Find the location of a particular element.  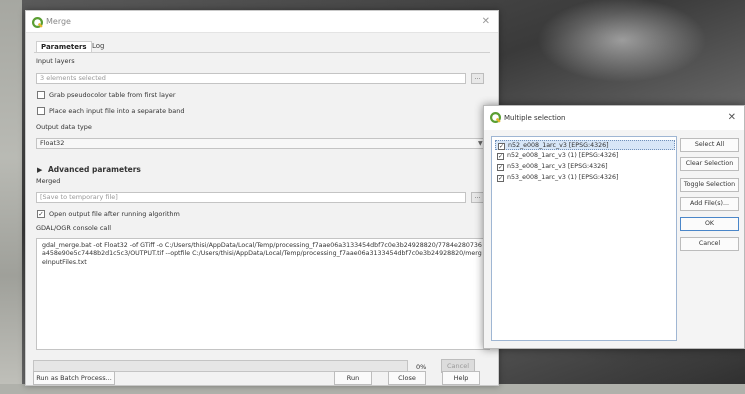

cancel-button: Cancel is located at coordinates (709, 244).